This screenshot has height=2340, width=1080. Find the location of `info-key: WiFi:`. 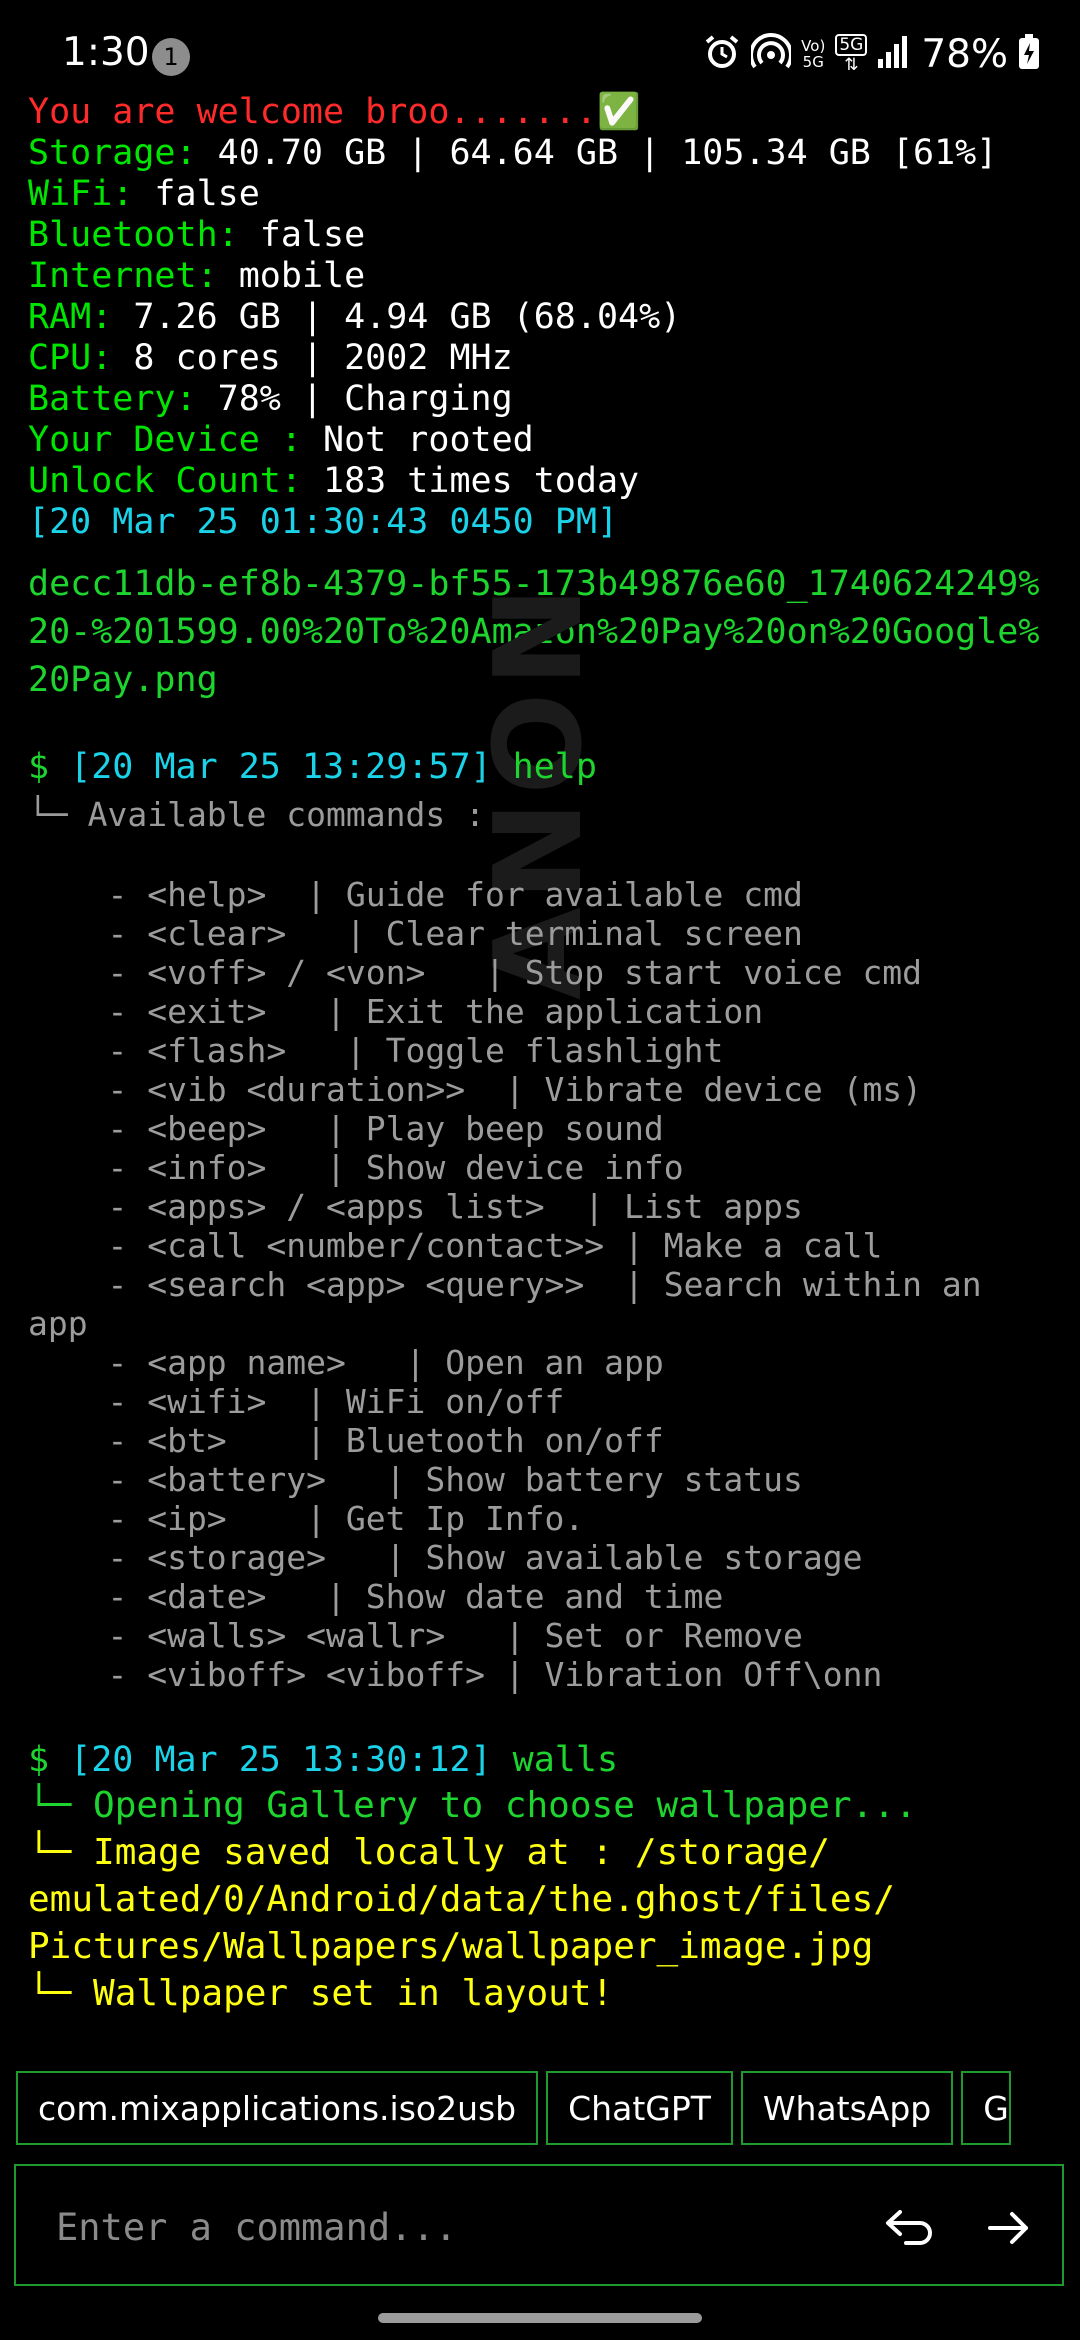

info-key: WiFi: is located at coordinates (81, 194).